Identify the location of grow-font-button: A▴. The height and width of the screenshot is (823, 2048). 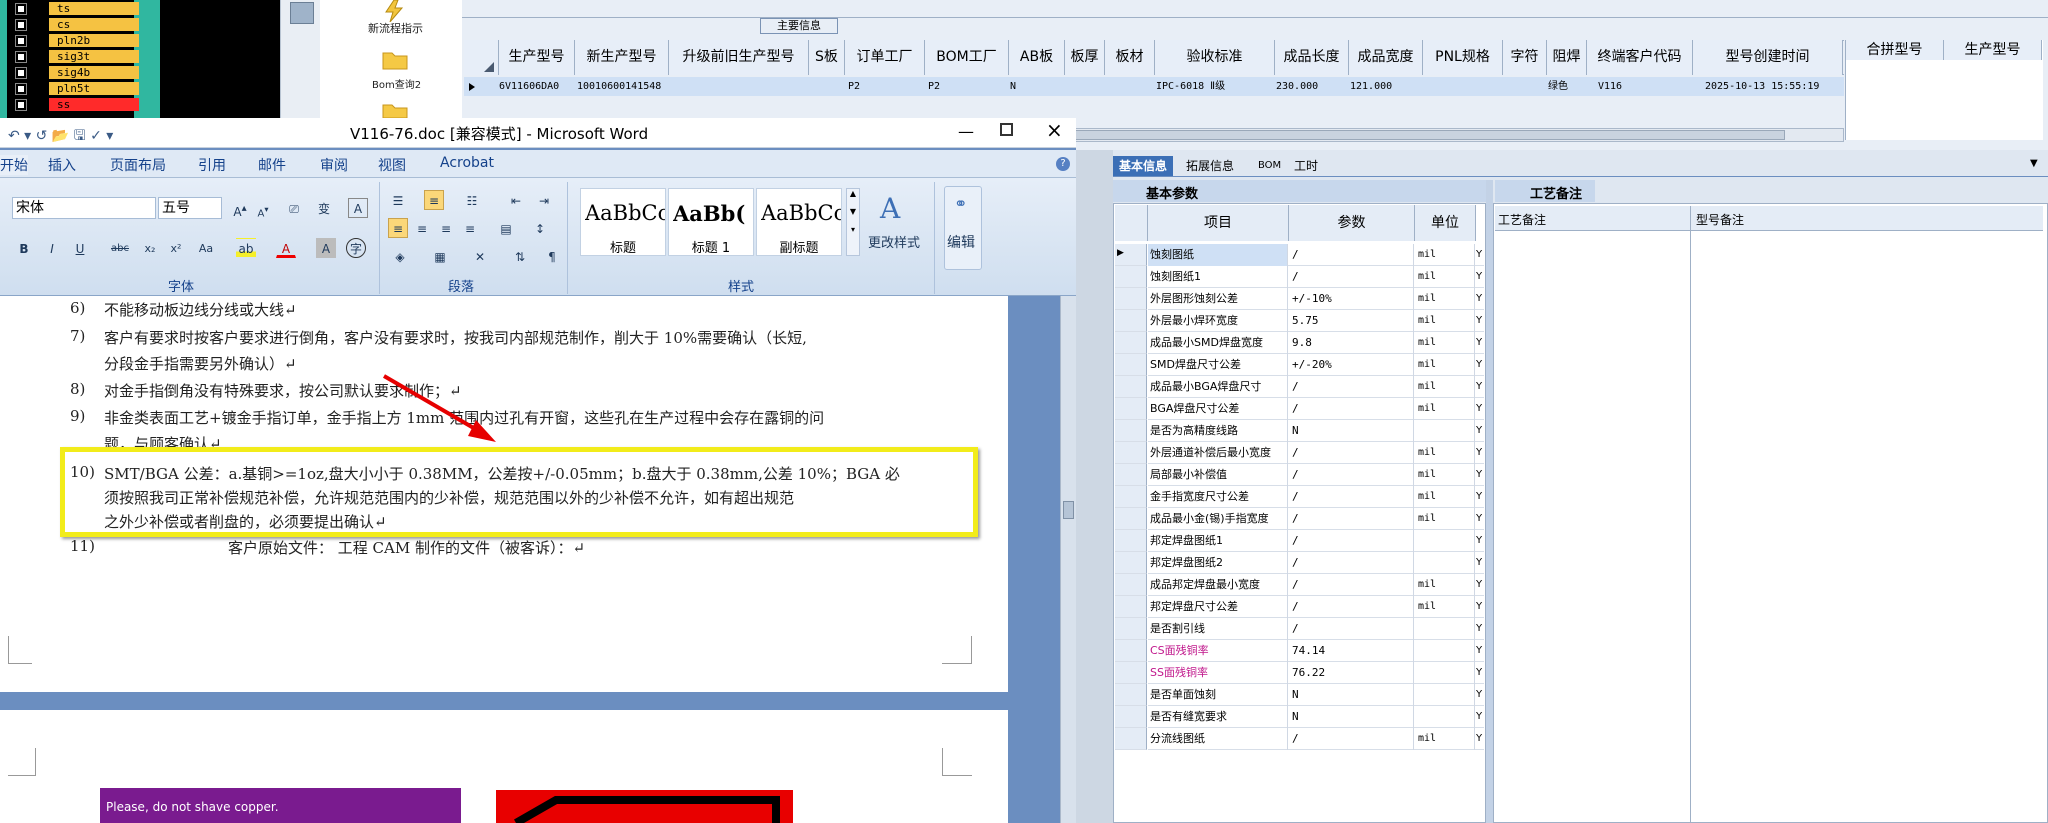
(240, 208).